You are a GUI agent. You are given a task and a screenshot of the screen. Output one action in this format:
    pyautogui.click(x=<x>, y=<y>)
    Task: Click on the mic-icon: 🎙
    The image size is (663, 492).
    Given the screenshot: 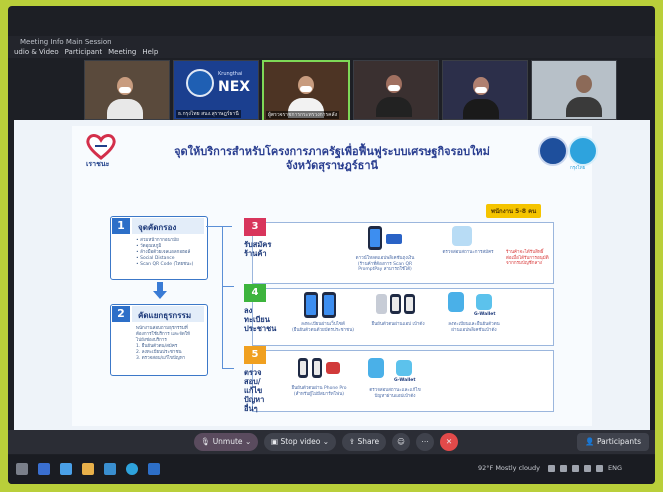 What is the action you would take?
    pyautogui.click(x=205, y=441)
    